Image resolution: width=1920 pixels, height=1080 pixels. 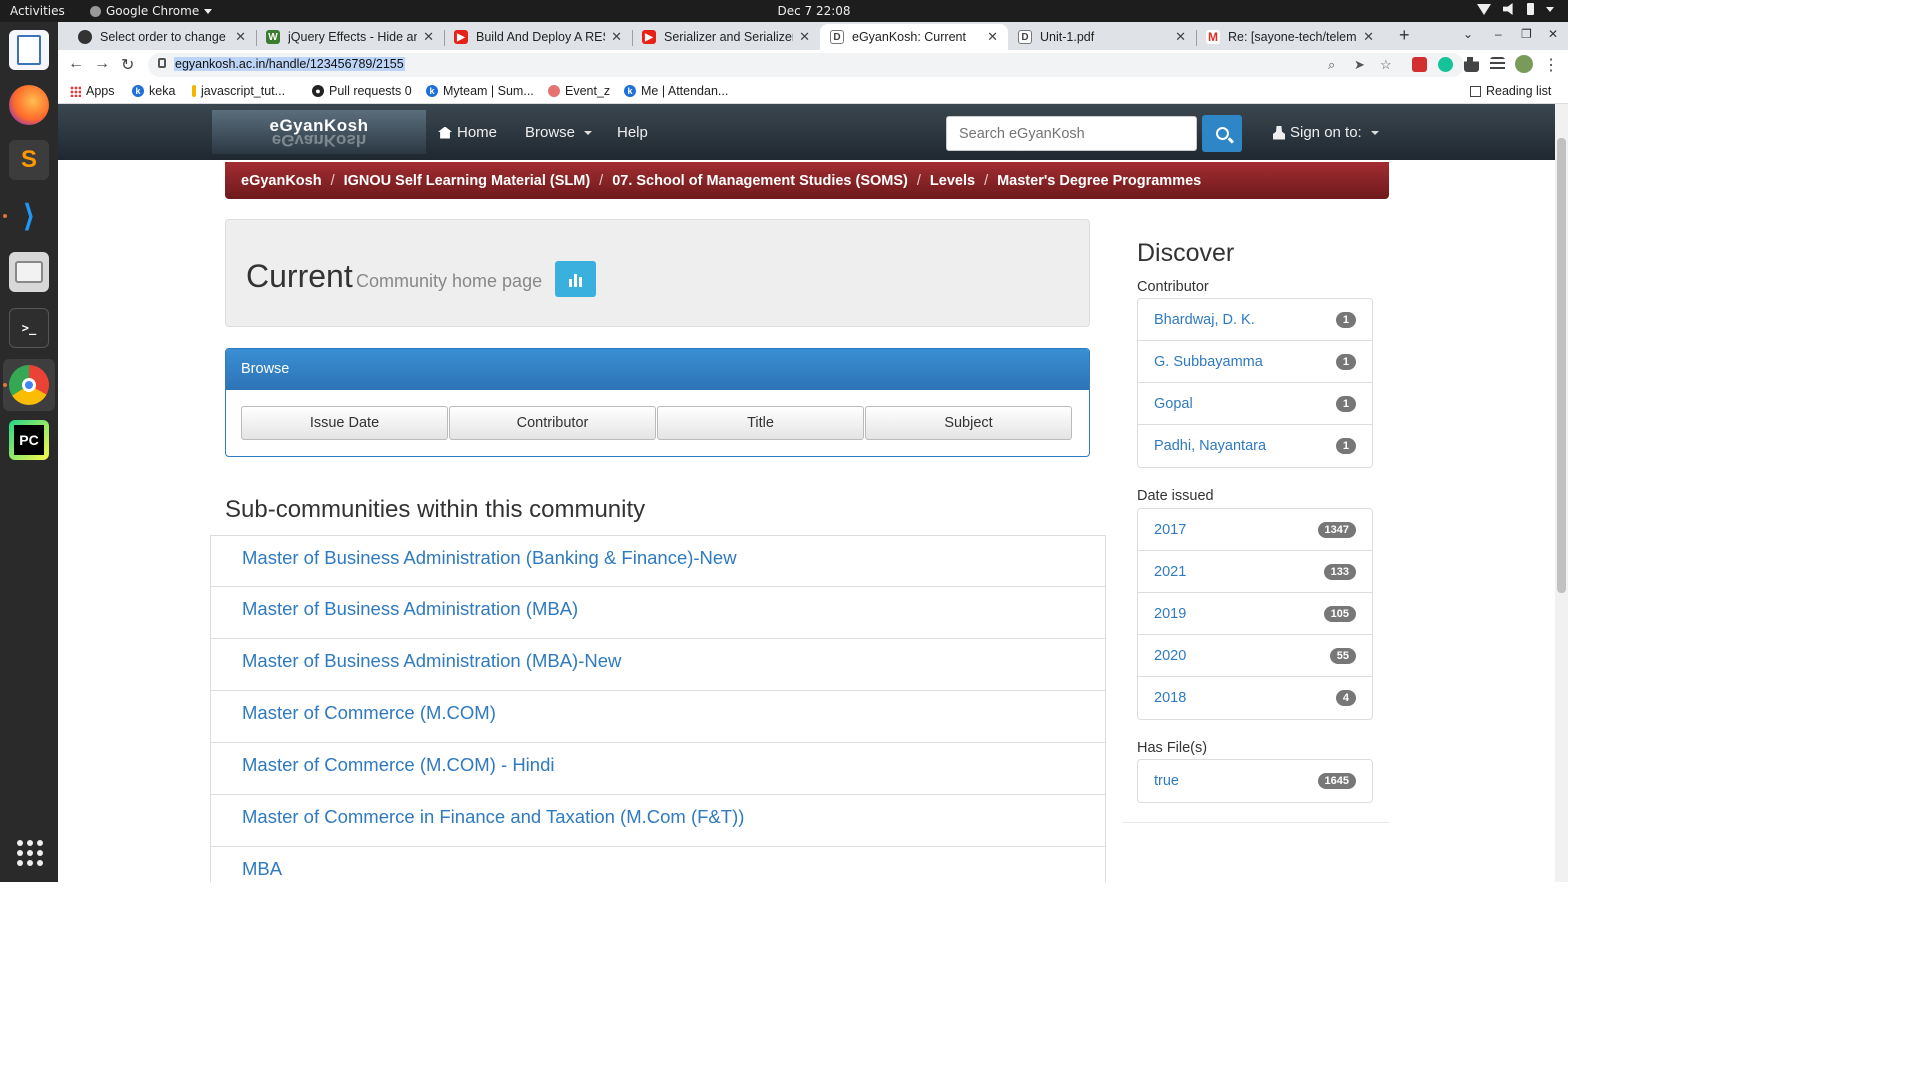 What do you see at coordinates (658, 717) in the screenshot?
I see `subcommunity-link: Master of Commerce (M.COM)` at bounding box center [658, 717].